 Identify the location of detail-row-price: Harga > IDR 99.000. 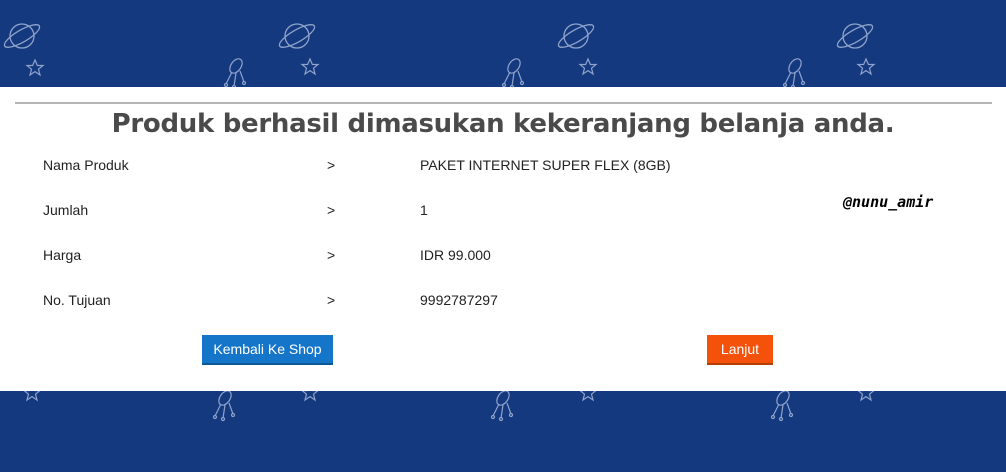
(503, 259).